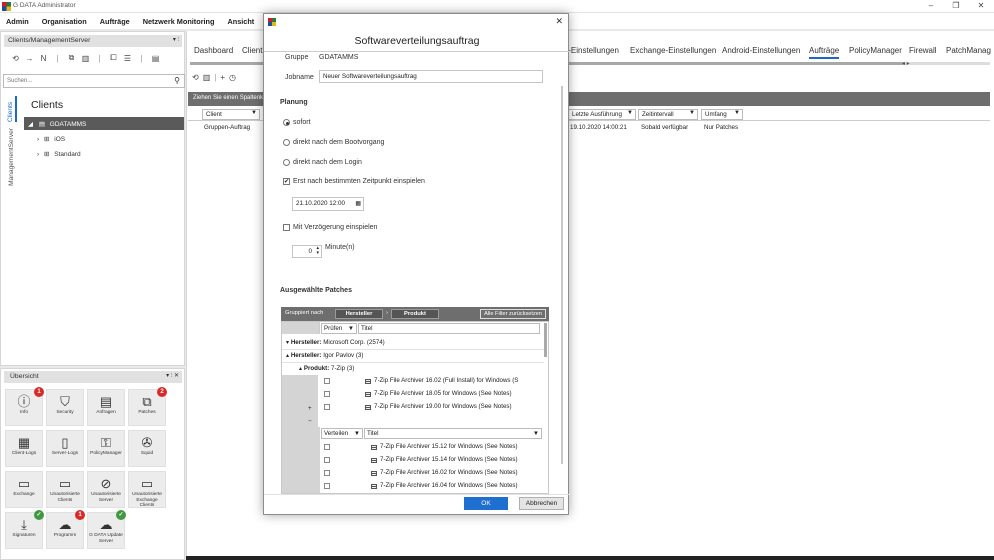  Describe the element at coordinates (317, 251) in the screenshot. I see `stepper-arrows-icon: ▴ ▾` at that location.